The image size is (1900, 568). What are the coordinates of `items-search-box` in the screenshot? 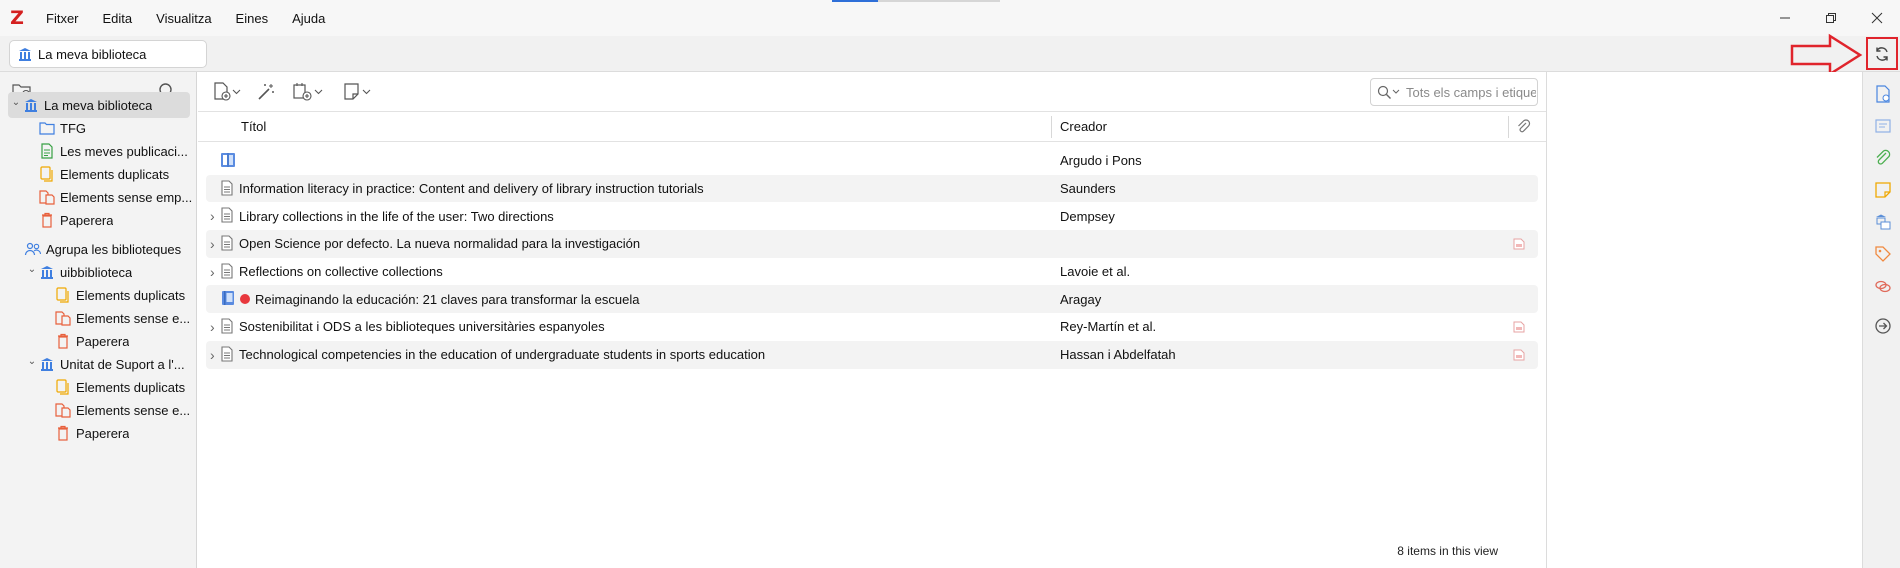 It's located at (1454, 92).